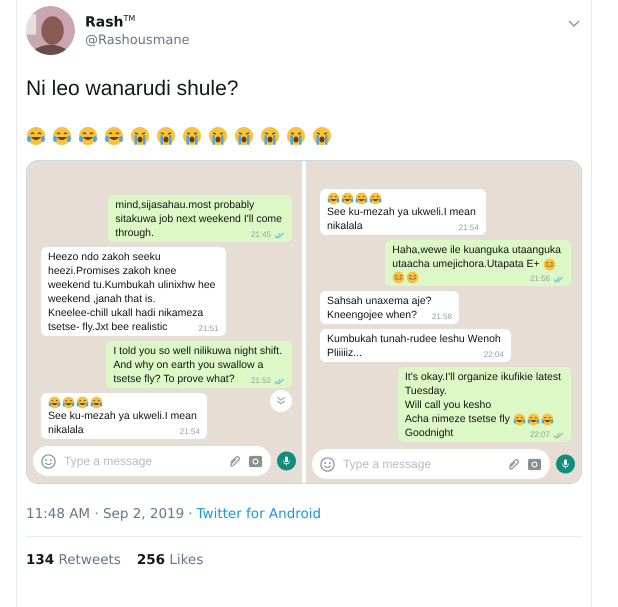 The height and width of the screenshot is (607, 618). I want to click on message-text: Kumbukah tunah-rudee leshu Wenoh, so click(414, 339).